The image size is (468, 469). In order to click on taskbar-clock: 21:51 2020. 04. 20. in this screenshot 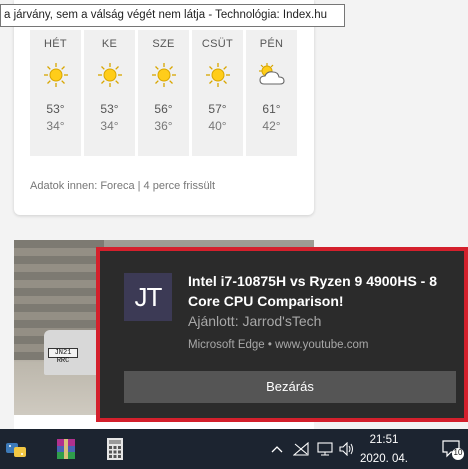, I will do `click(384, 451)`.